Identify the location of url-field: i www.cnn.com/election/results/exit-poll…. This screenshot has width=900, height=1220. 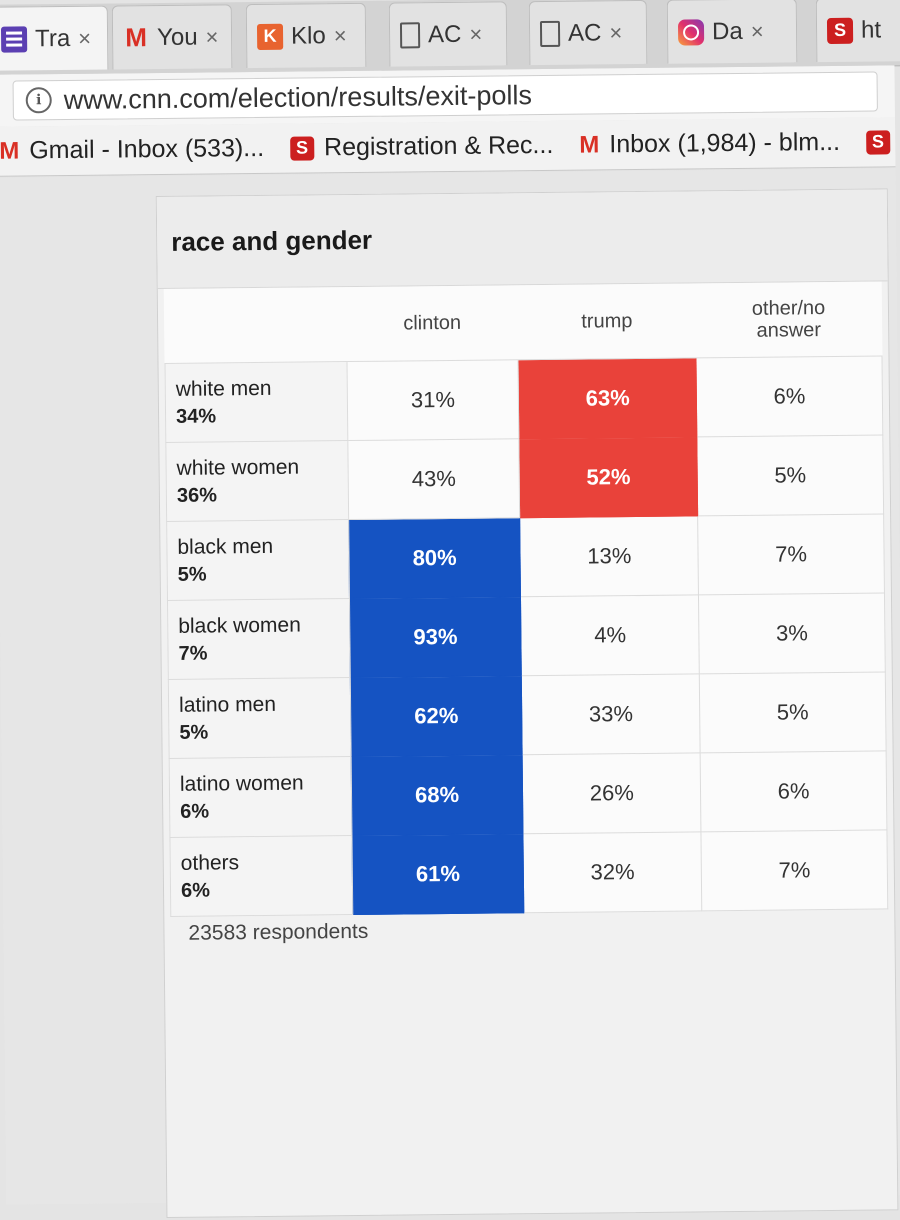
(445, 96).